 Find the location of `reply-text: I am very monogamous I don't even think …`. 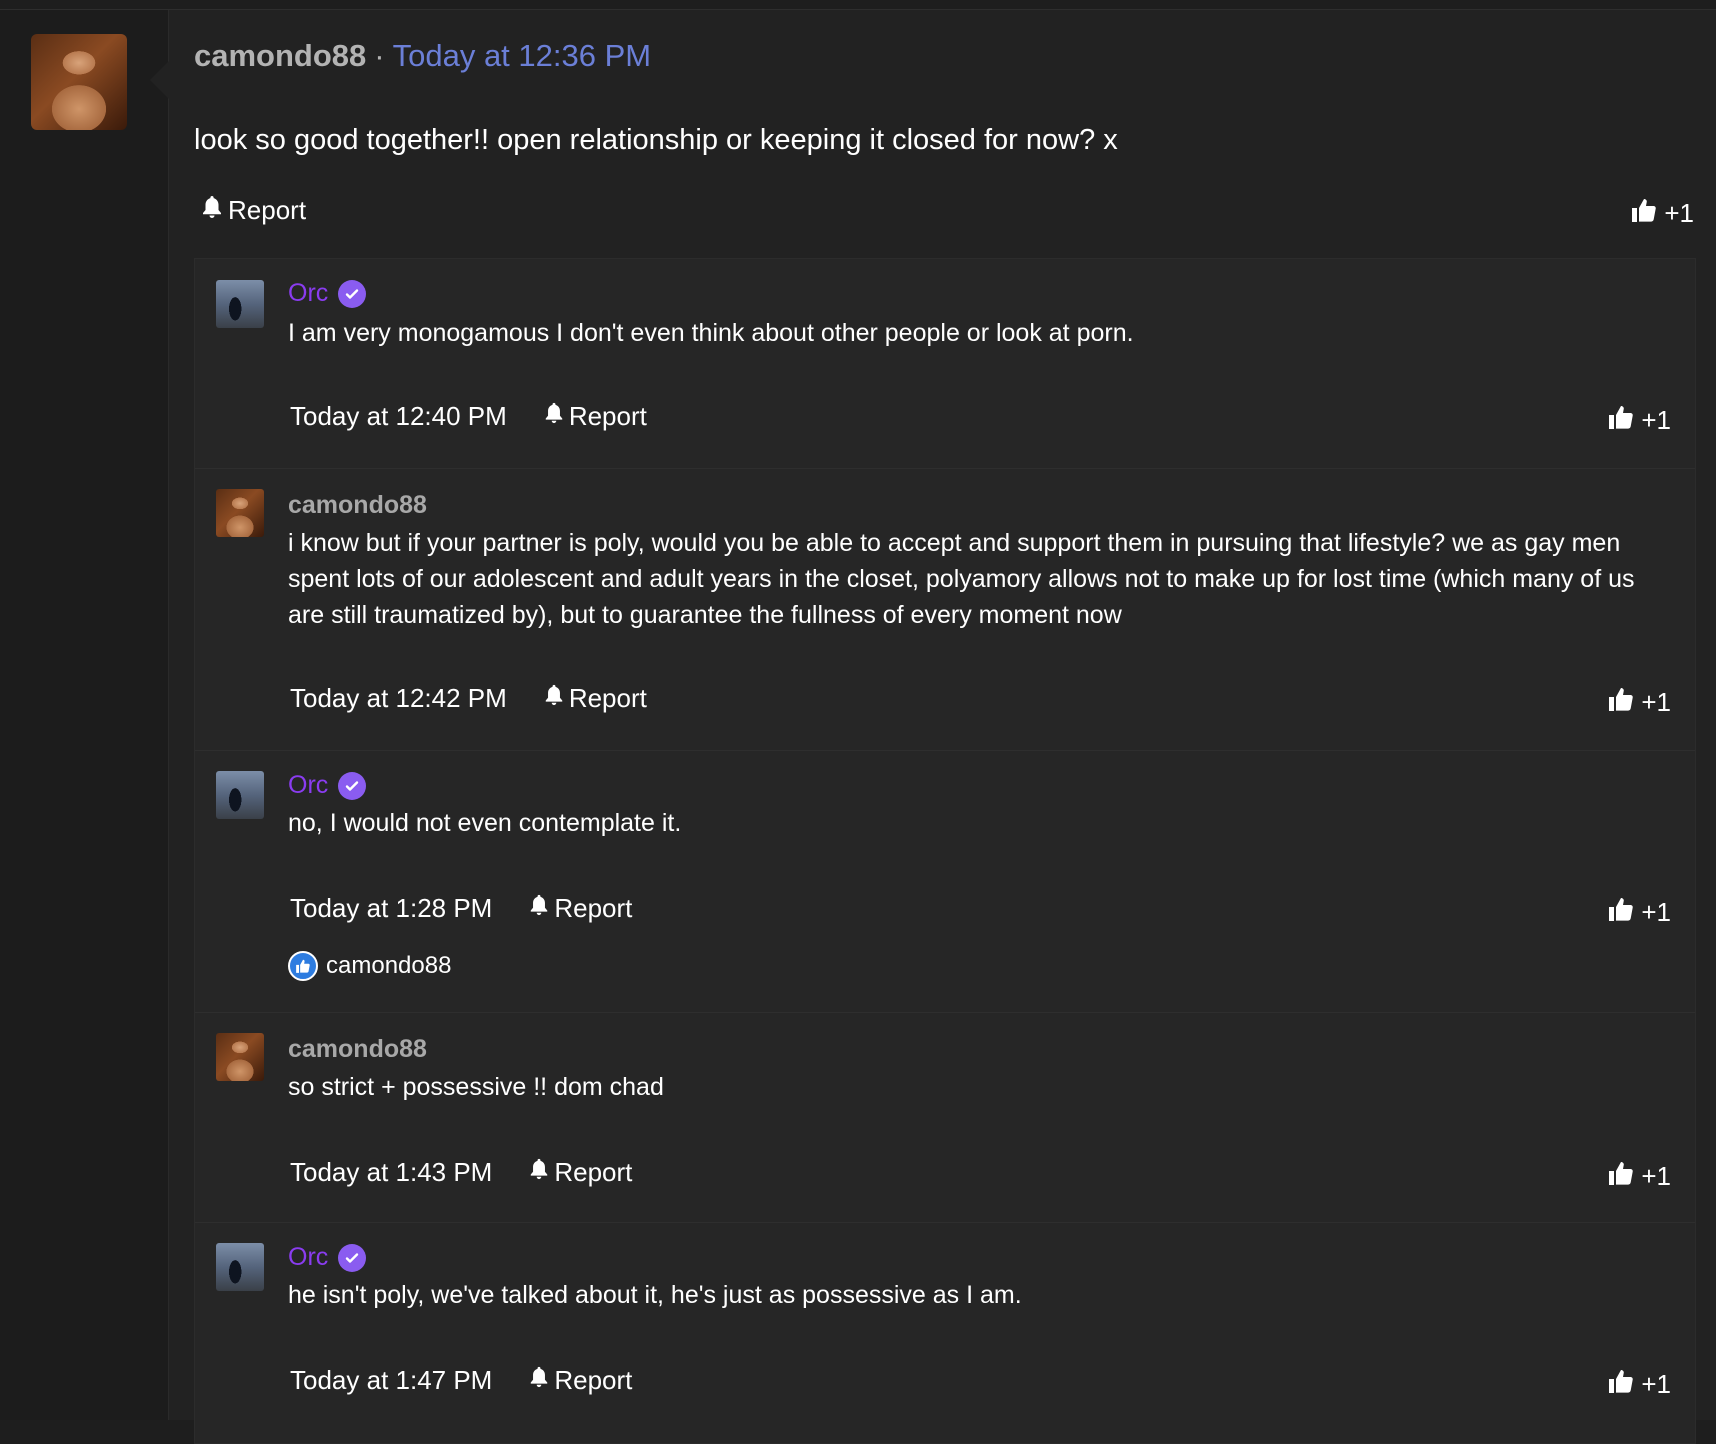

reply-text: I am very monogamous I don't even think … is located at coordinates (711, 333).